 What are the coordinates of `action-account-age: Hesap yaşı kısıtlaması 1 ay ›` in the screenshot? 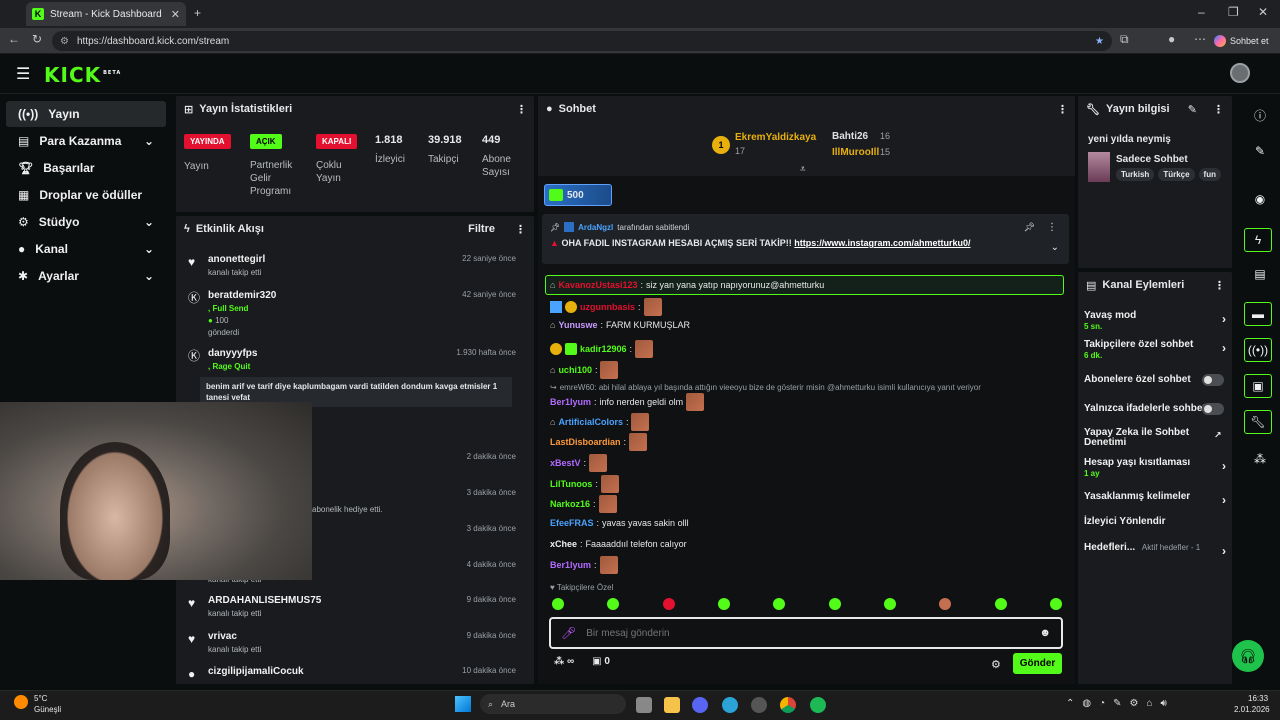 It's located at (1155, 467).